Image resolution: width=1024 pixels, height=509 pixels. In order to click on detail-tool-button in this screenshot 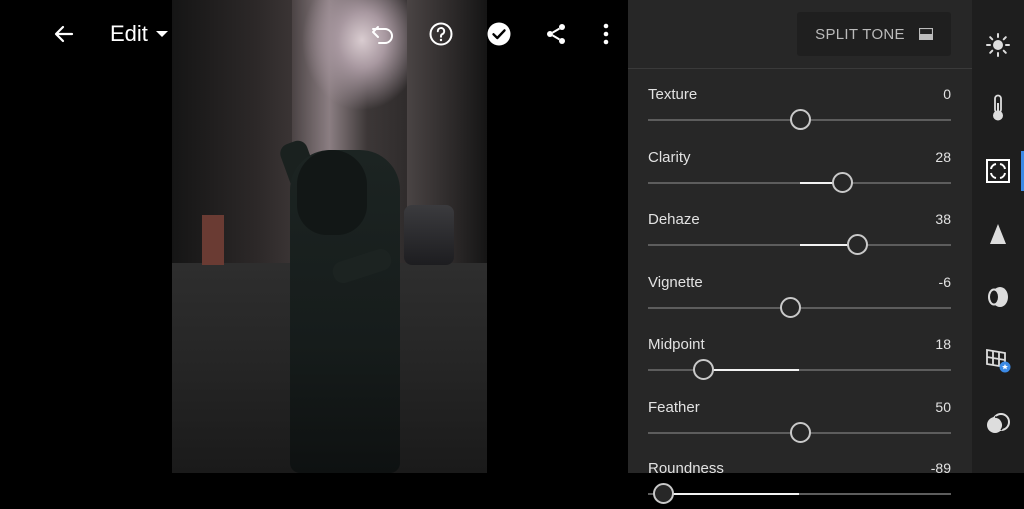, I will do `click(998, 234)`.